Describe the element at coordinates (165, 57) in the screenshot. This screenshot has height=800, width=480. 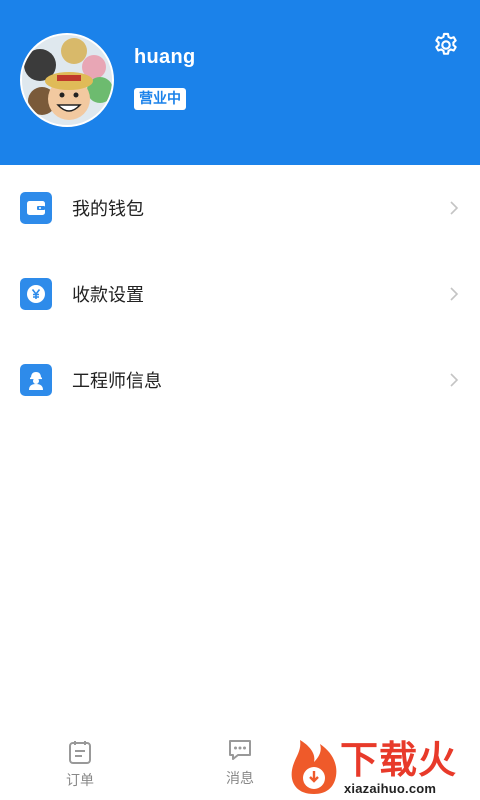
I see `username: huang` at that location.